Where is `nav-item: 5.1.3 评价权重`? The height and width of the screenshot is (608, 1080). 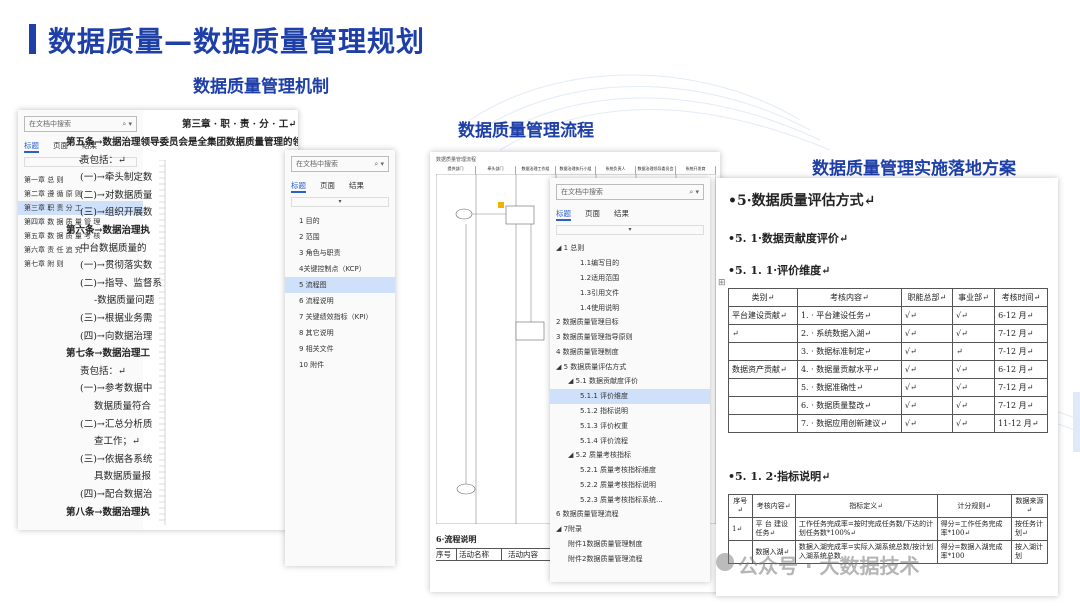
nav-item: 5.1.3 评价权重 is located at coordinates (630, 425).